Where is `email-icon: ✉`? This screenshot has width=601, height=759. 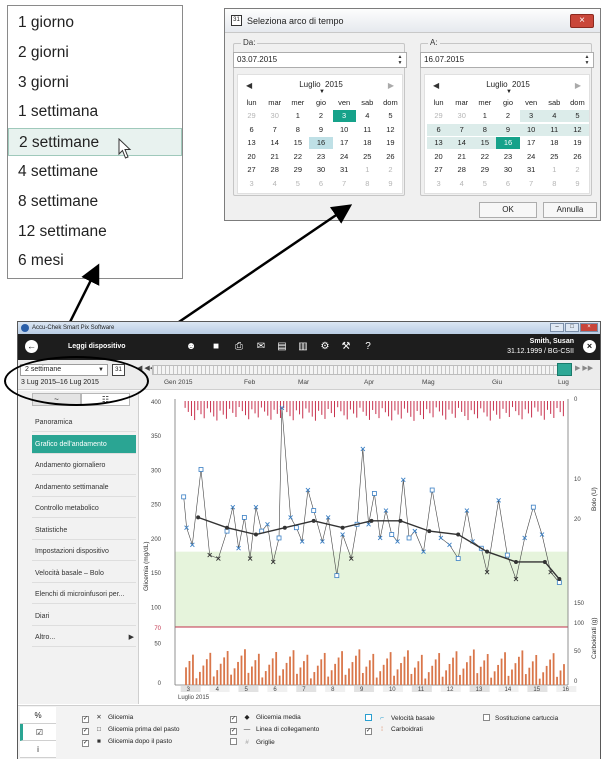
email-icon: ✉ is located at coordinates (261, 346).